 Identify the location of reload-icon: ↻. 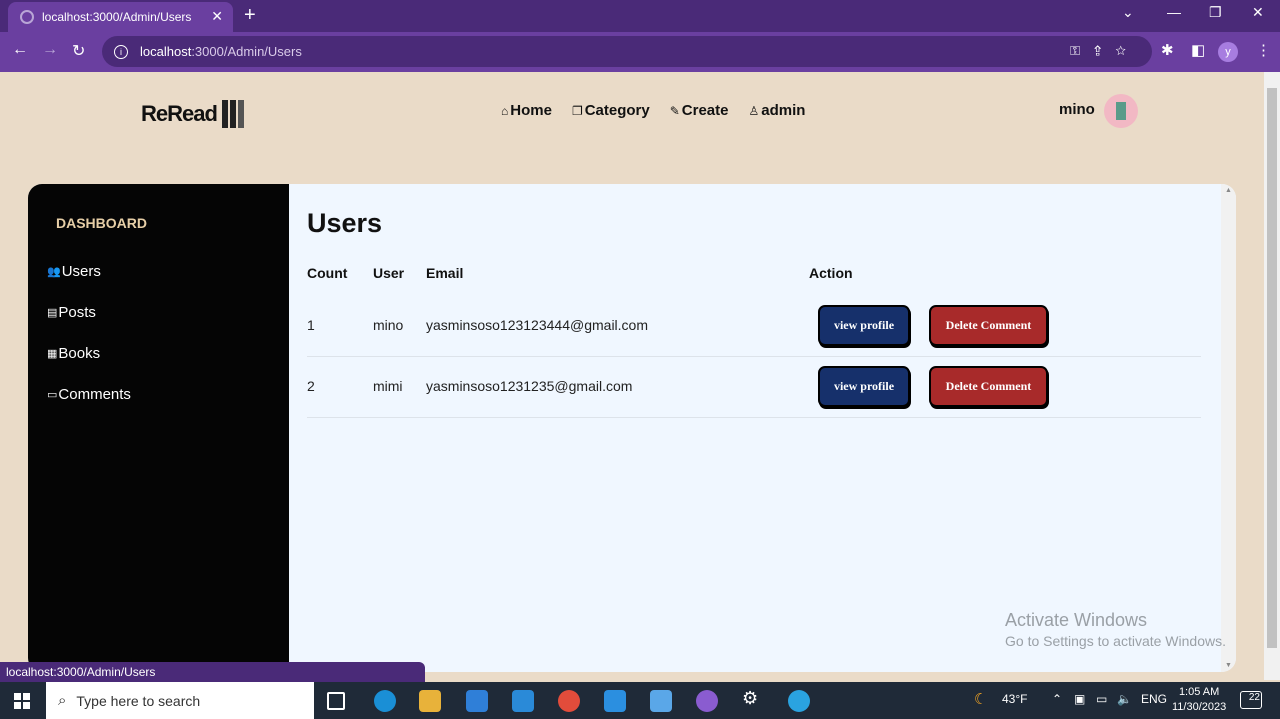
(78, 51).